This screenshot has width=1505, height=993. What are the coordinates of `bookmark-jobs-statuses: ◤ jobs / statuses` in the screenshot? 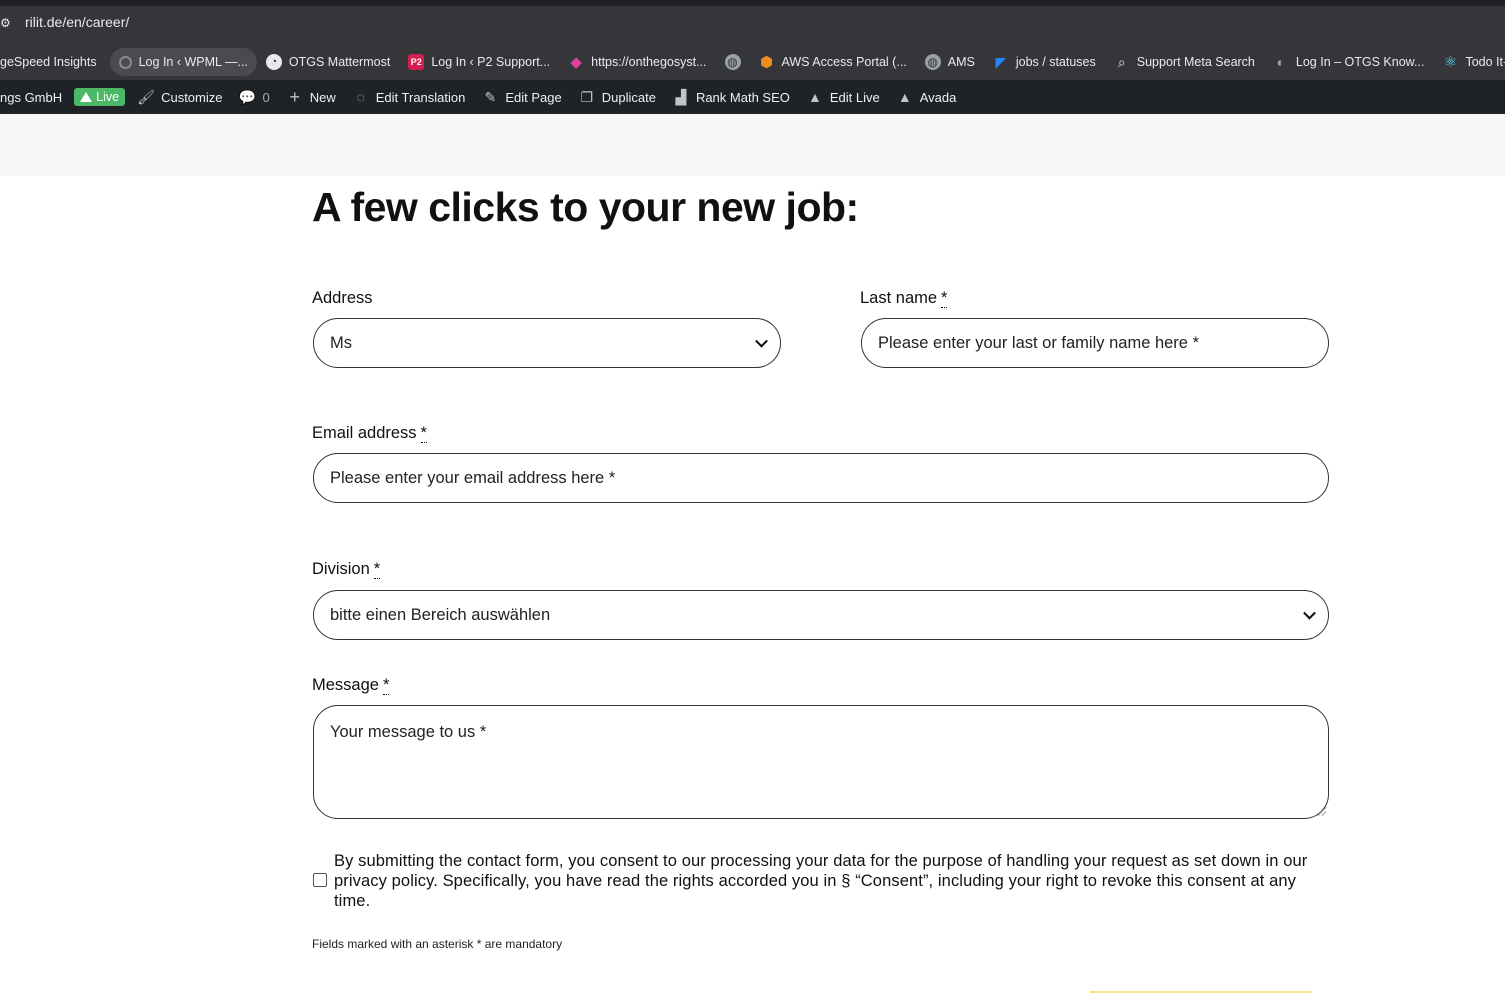 It's located at (1044, 62).